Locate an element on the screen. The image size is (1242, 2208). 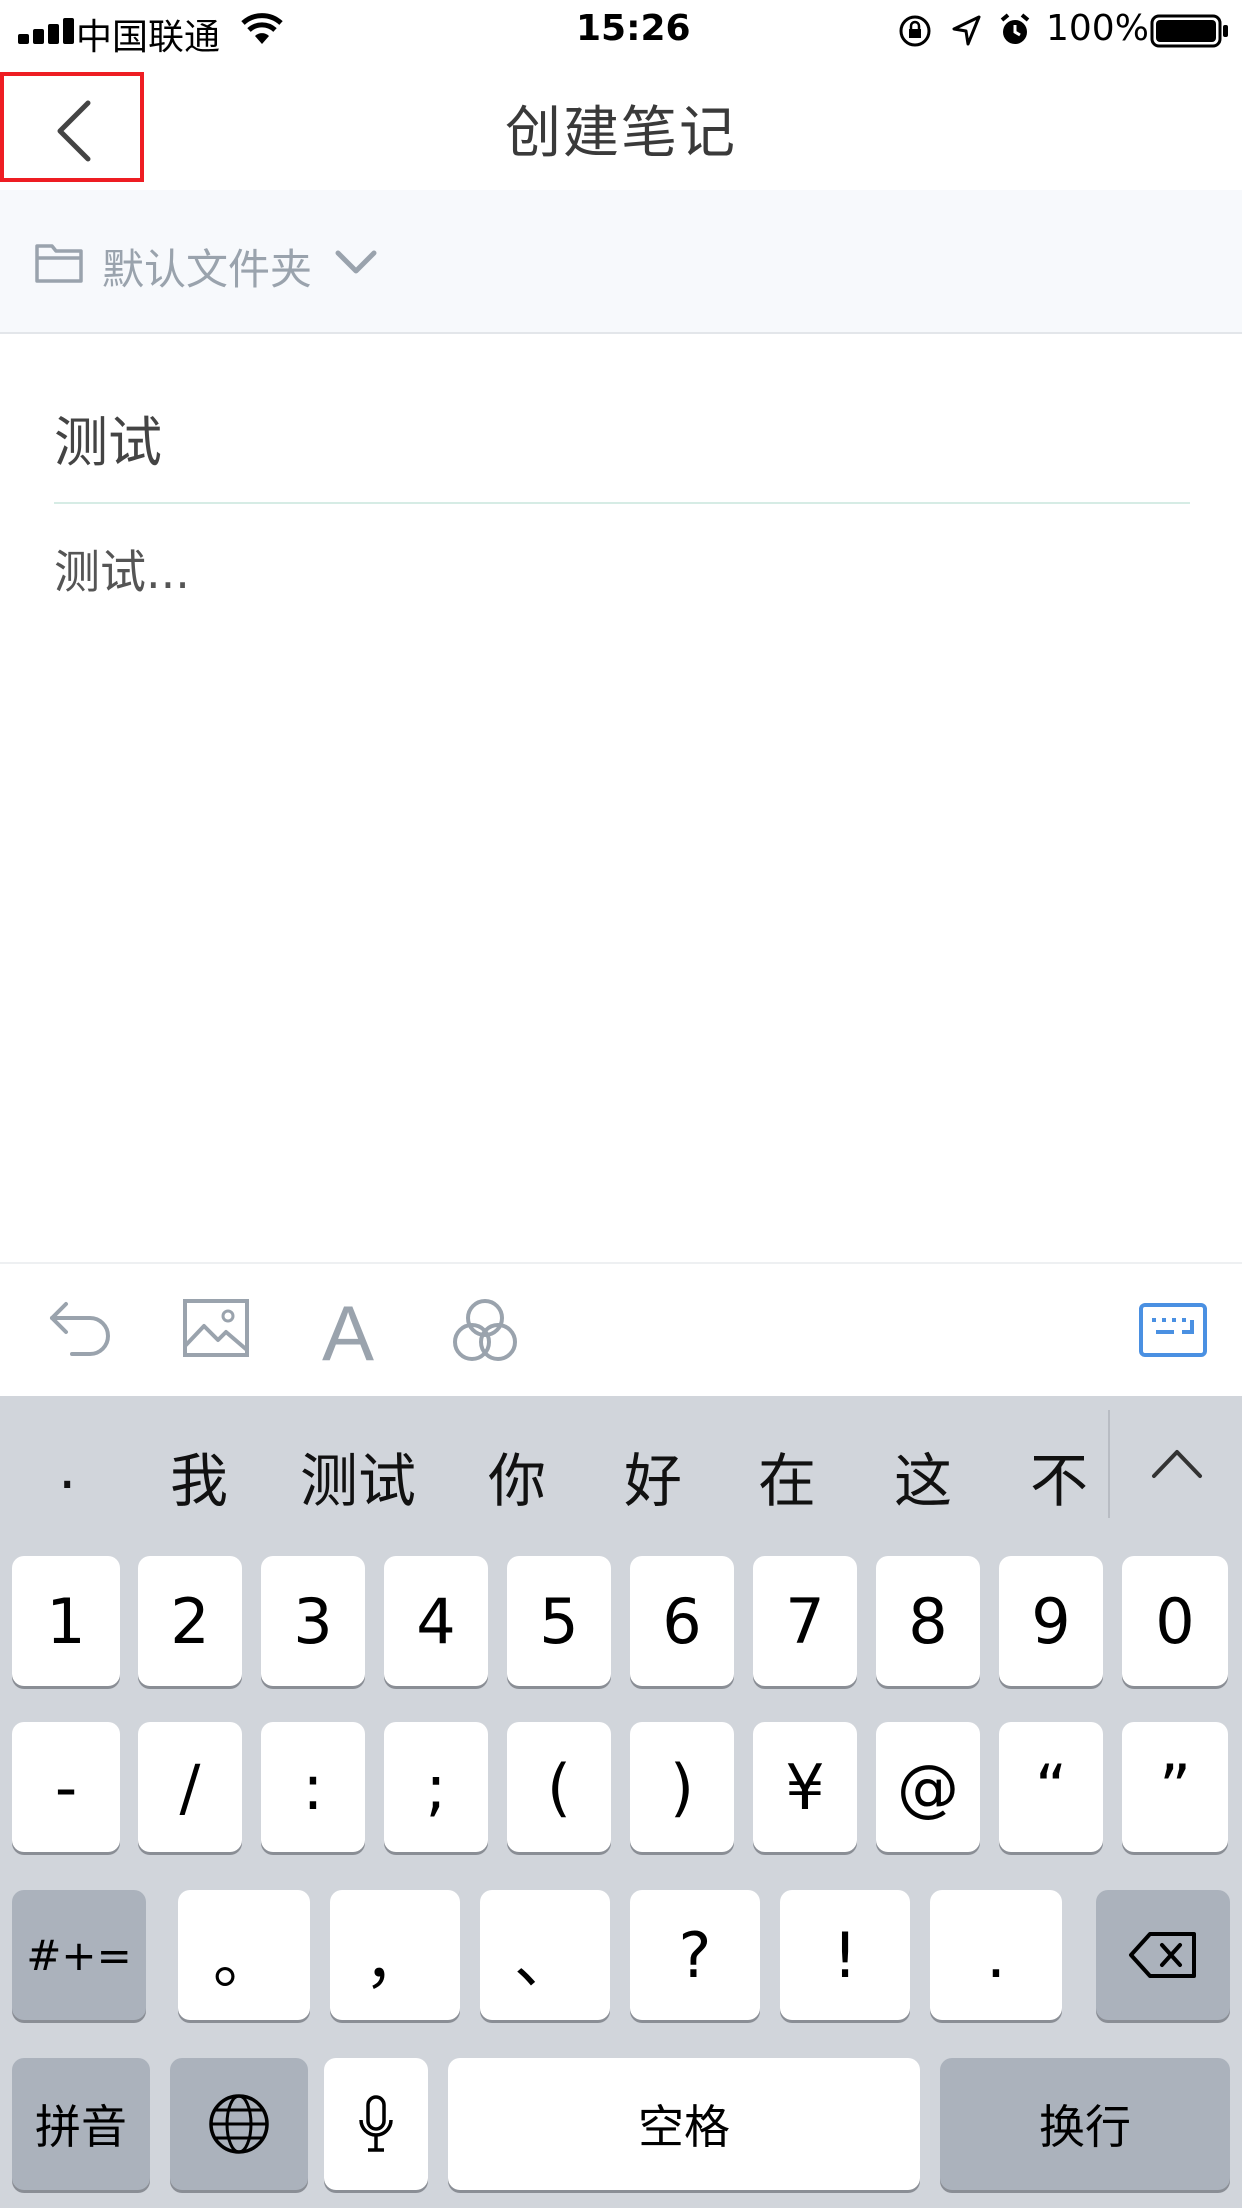
symbols-toggle-key: #+= is located at coordinates (79, 1955).